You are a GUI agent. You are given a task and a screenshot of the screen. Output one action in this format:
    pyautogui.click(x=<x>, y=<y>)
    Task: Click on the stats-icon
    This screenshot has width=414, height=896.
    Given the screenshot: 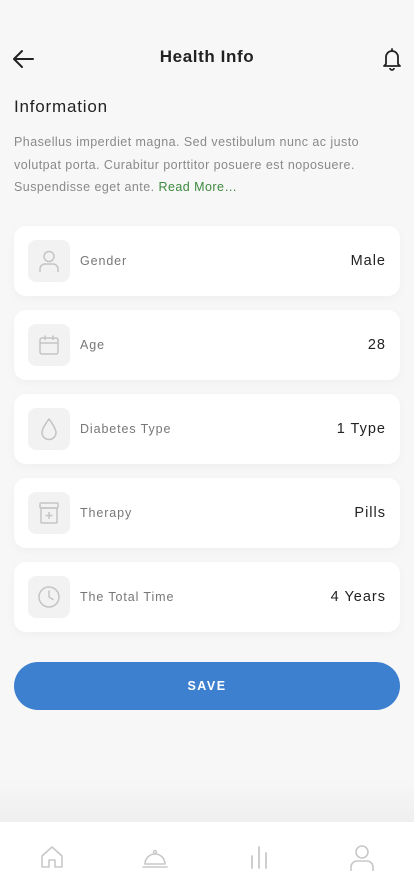 What is the action you would take?
    pyautogui.click(x=258, y=857)
    